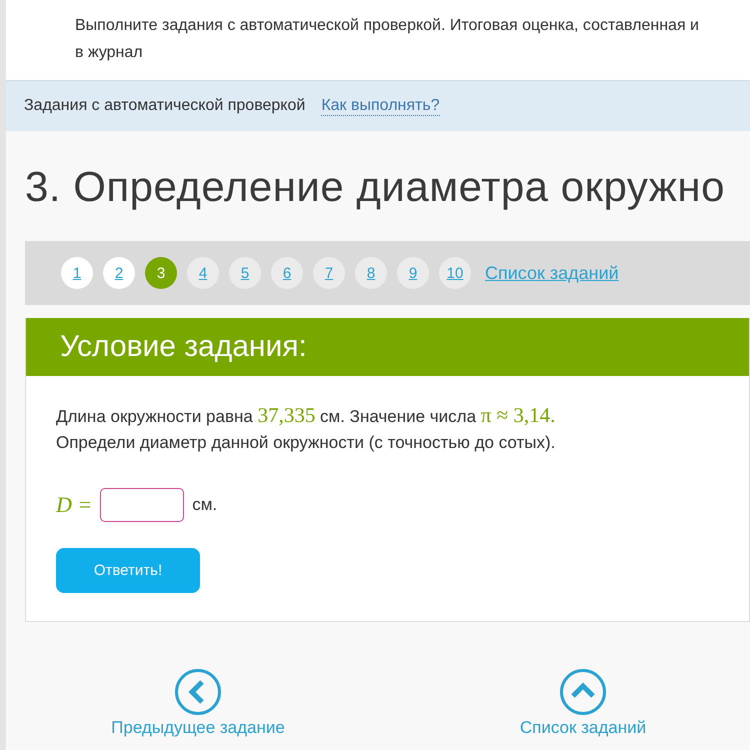 The width and height of the screenshot is (750, 750). What do you see at coordinates (77, 273) in the screenshot?
I see `task-number: 1` at bounding box center [77, 273].